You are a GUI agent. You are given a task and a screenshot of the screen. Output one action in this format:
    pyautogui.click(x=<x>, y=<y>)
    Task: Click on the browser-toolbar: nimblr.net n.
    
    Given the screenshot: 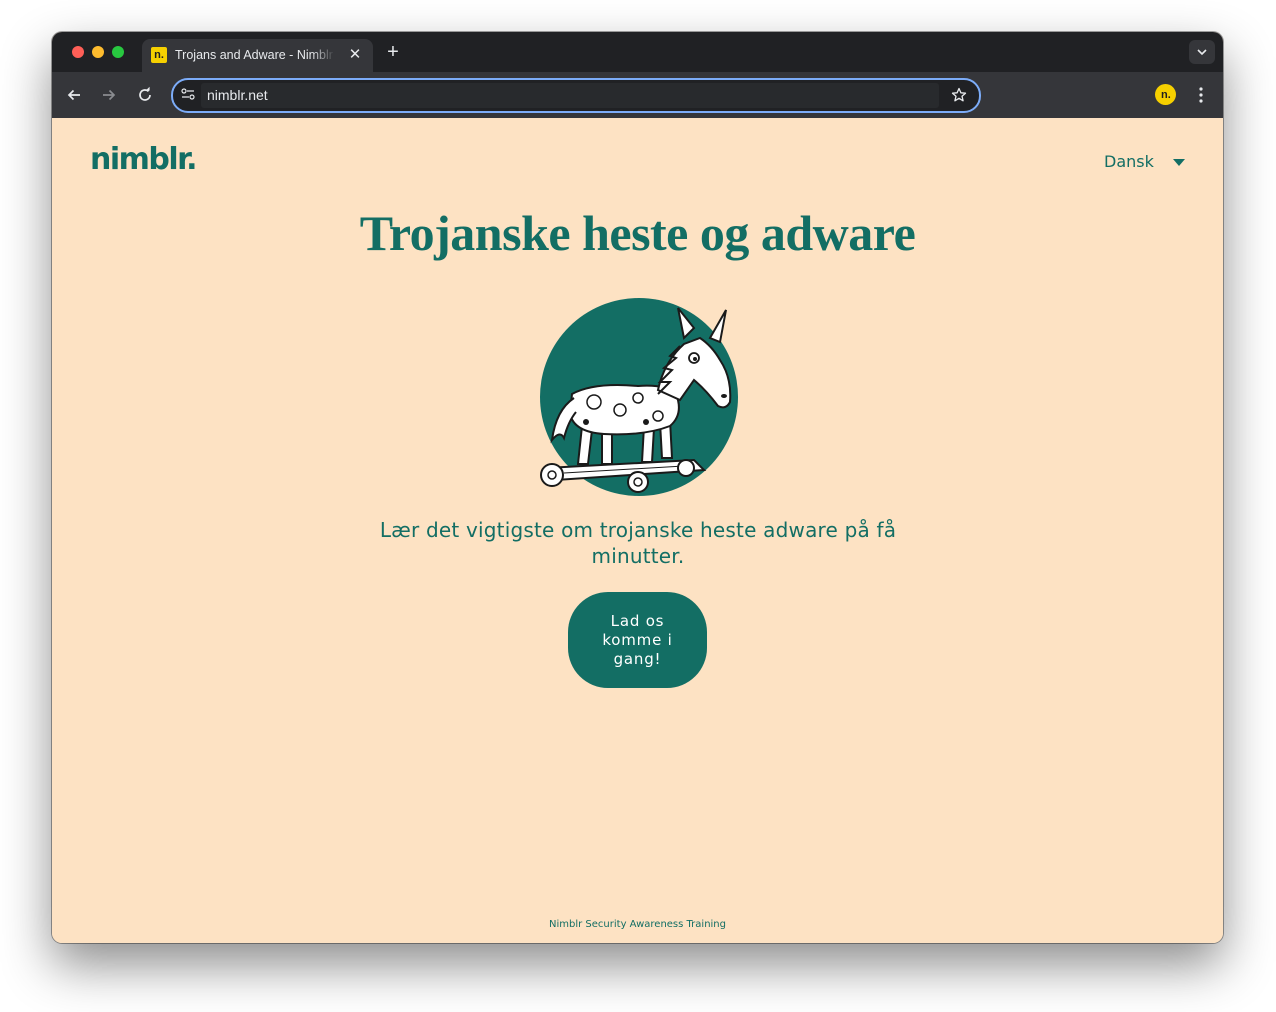 What is the action you would take?
    pyautogui.click(x=637, y=95)
    